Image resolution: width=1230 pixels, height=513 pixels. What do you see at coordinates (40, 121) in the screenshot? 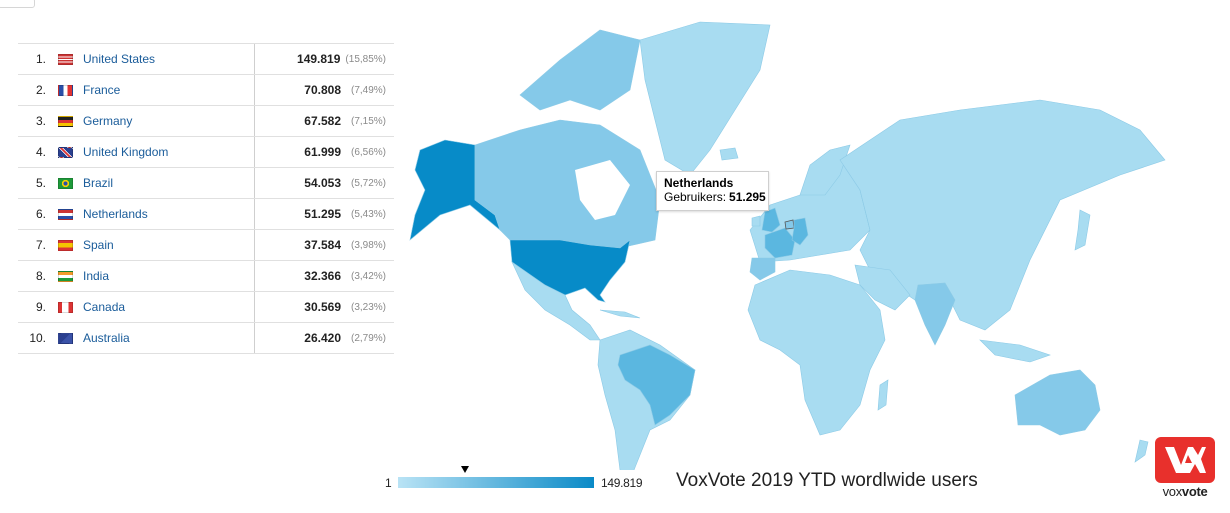
I see `rank-label: 3.` at bounding box center [40, 121].